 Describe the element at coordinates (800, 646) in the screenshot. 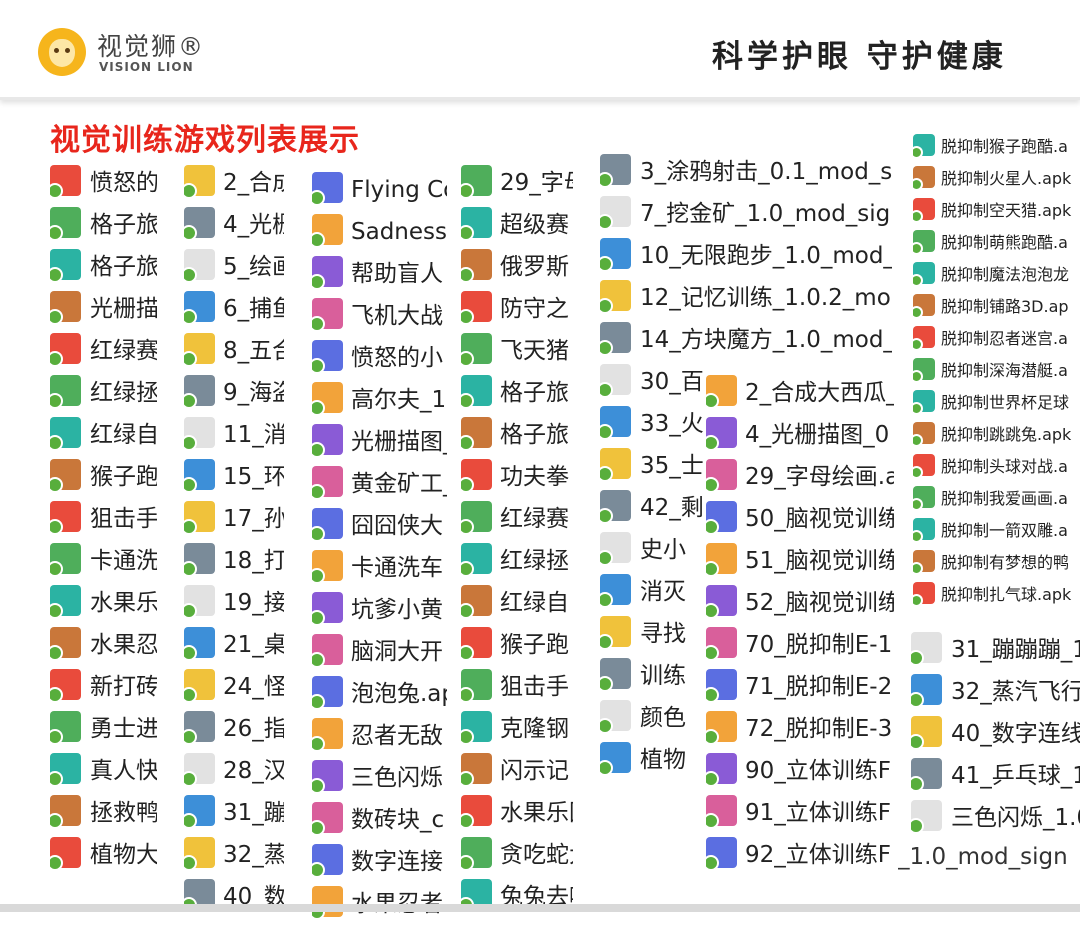

I see `file-item: 70_脱抑制E-1` at that location.